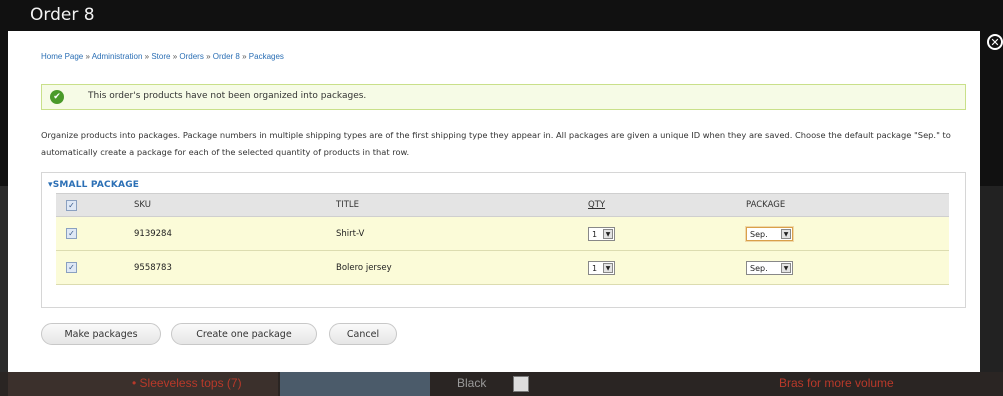  I want to click on dialog-titlebar: Order 8, so click(494, 15).